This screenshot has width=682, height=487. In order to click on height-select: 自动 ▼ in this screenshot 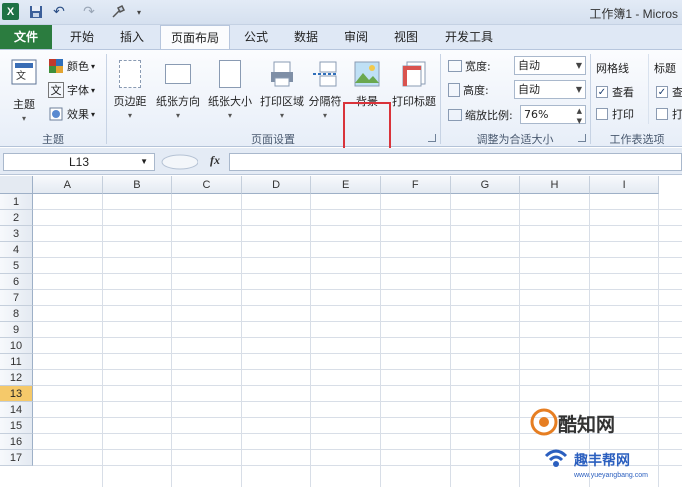, I will do `click(550, 89)`.